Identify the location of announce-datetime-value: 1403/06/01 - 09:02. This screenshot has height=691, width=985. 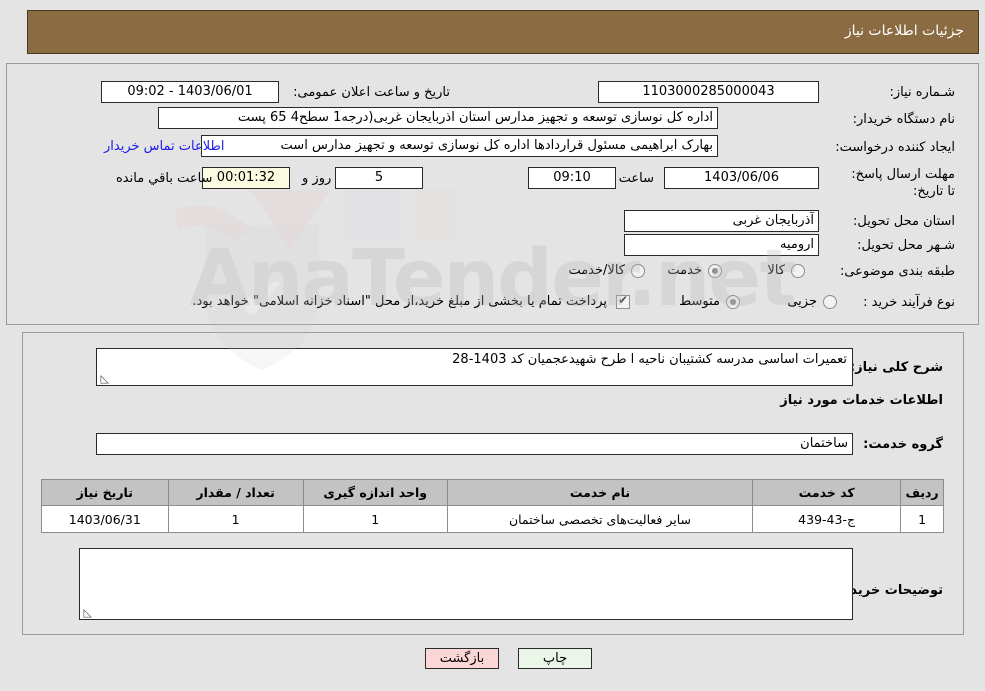
(190, 92).